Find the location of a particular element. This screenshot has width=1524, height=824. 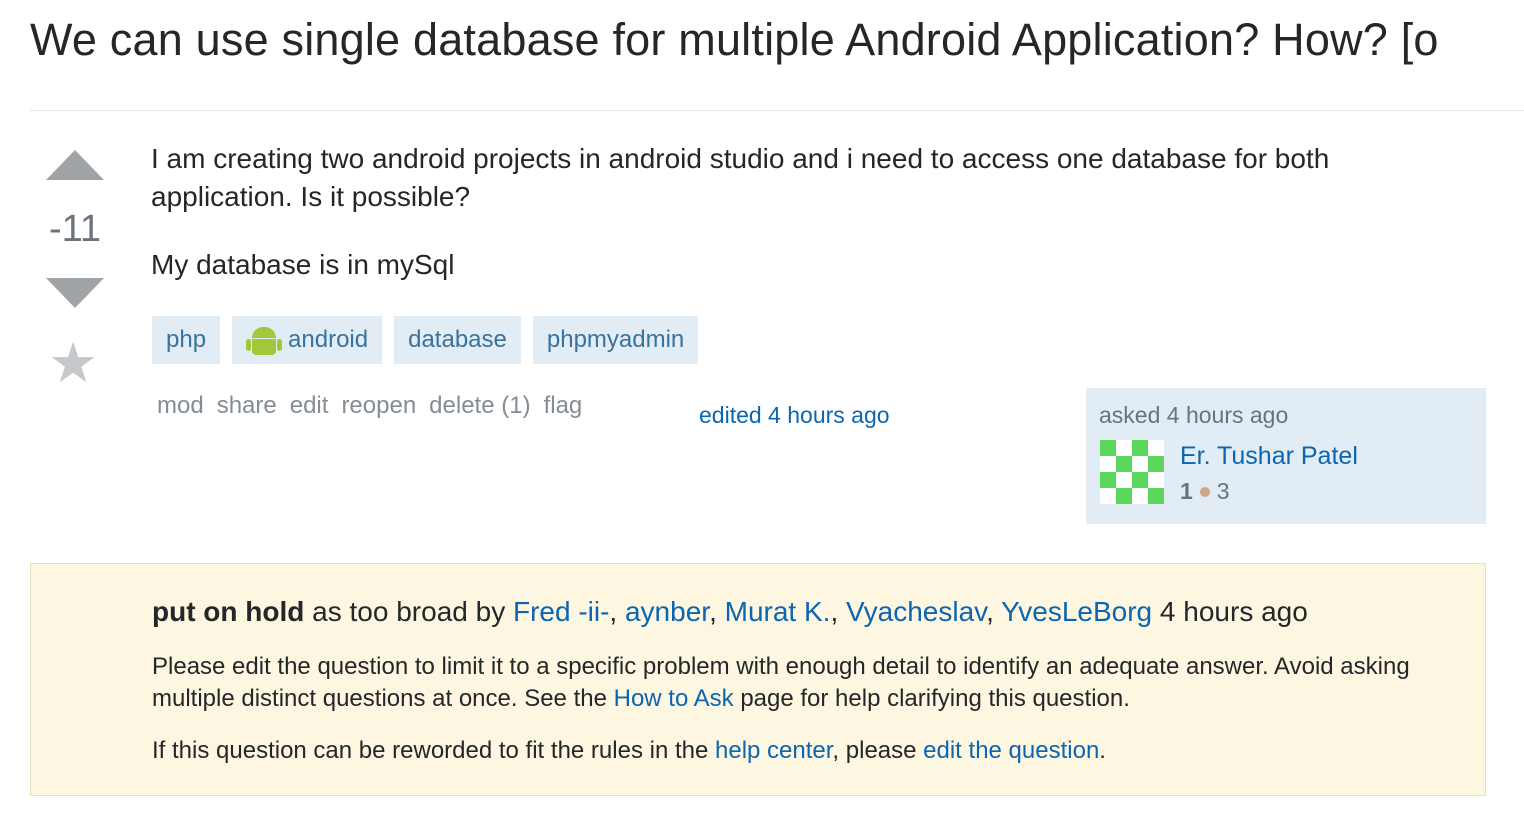

voter-link: YvesLeBorg is located at coordinates (1076, 611).